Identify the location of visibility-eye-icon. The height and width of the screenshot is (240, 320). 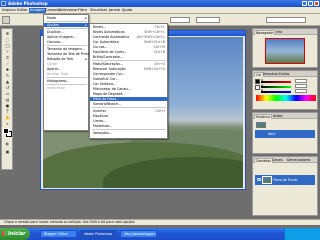
(259, 179).